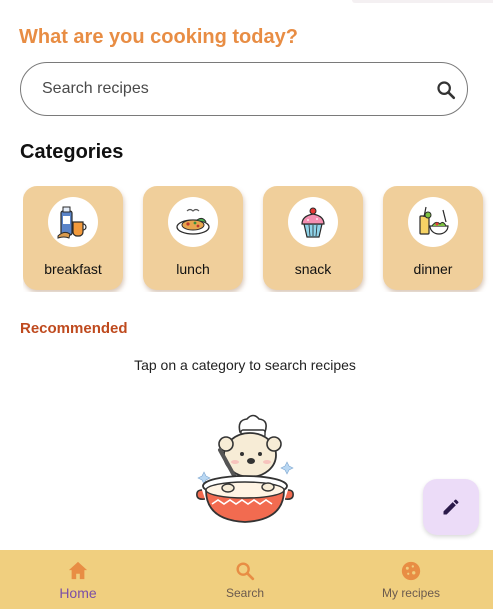 The image size is (493, 609). I want to click on recommended-title: Recommended, so click(74, 328).